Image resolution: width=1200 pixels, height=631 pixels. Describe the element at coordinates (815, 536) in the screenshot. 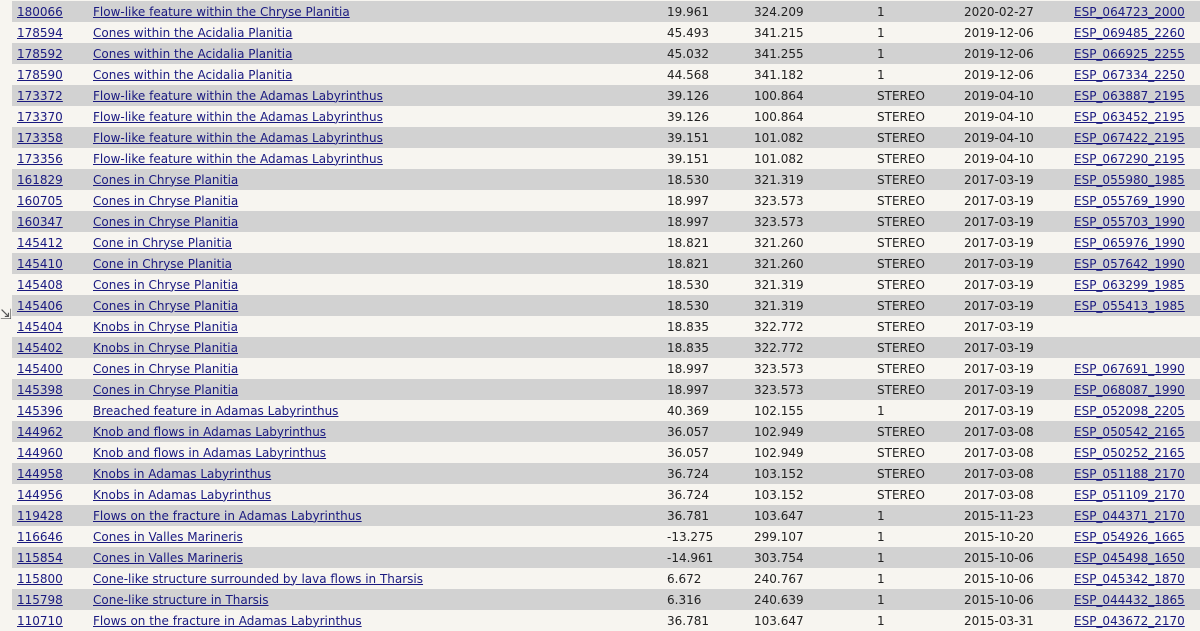

I see `cell-longitude: 299.107` at that location.